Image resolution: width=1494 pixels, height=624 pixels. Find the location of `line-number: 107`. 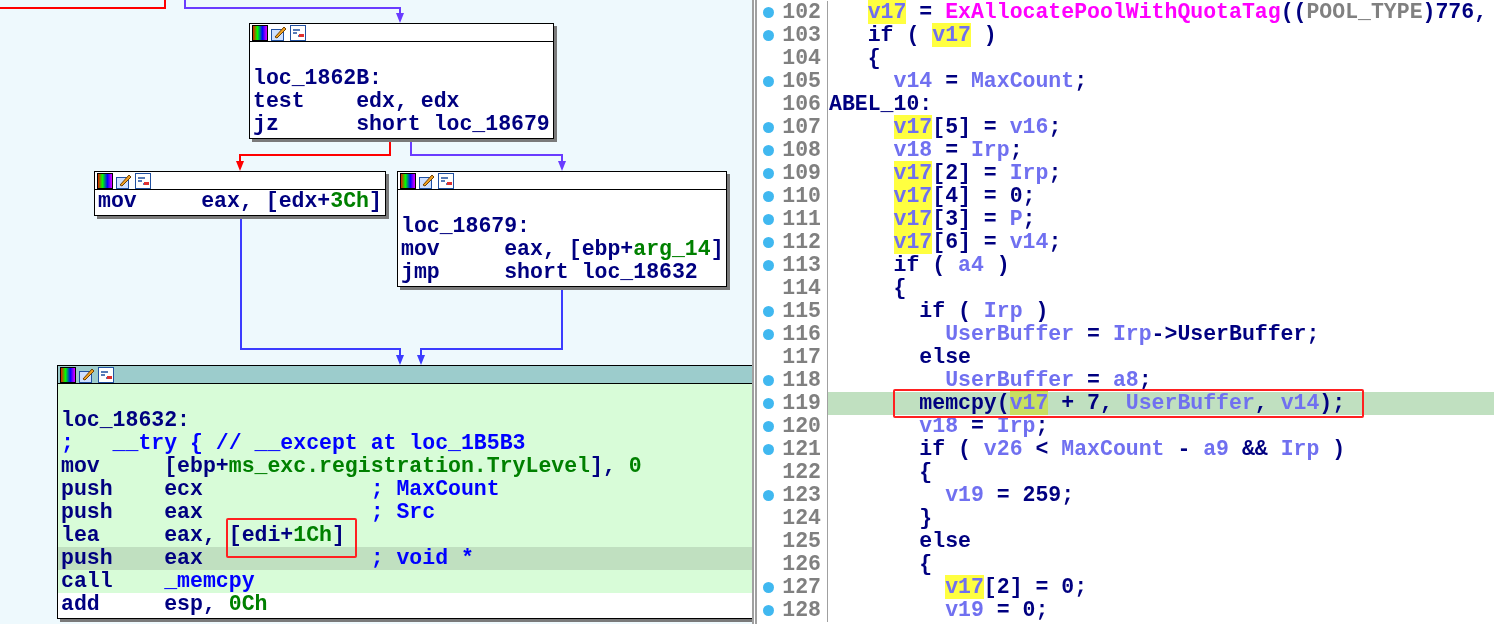

line-number: 107 is located at coordinates (801, 127).